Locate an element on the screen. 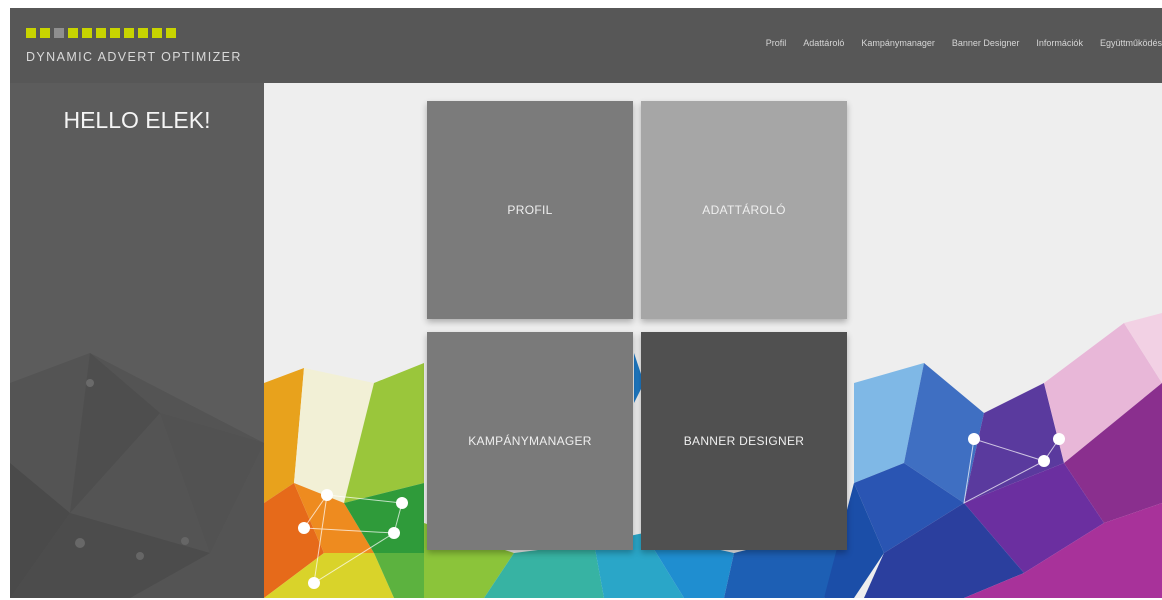  nav-item-profil: Profil is located at coordinates (776, 43).